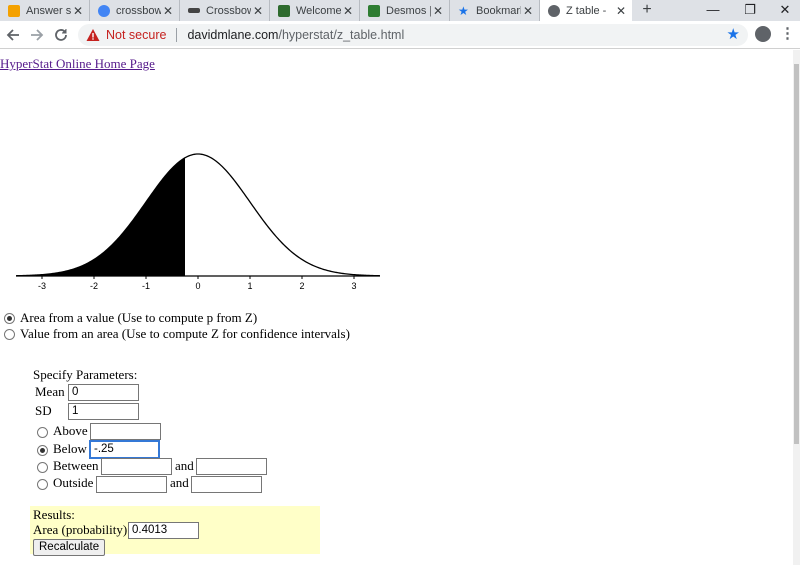 Image resolution: width=800 pixels, height=565 pixels. I want to click on tab-crossbow-search: crossbow ✕, so click(135, 10).